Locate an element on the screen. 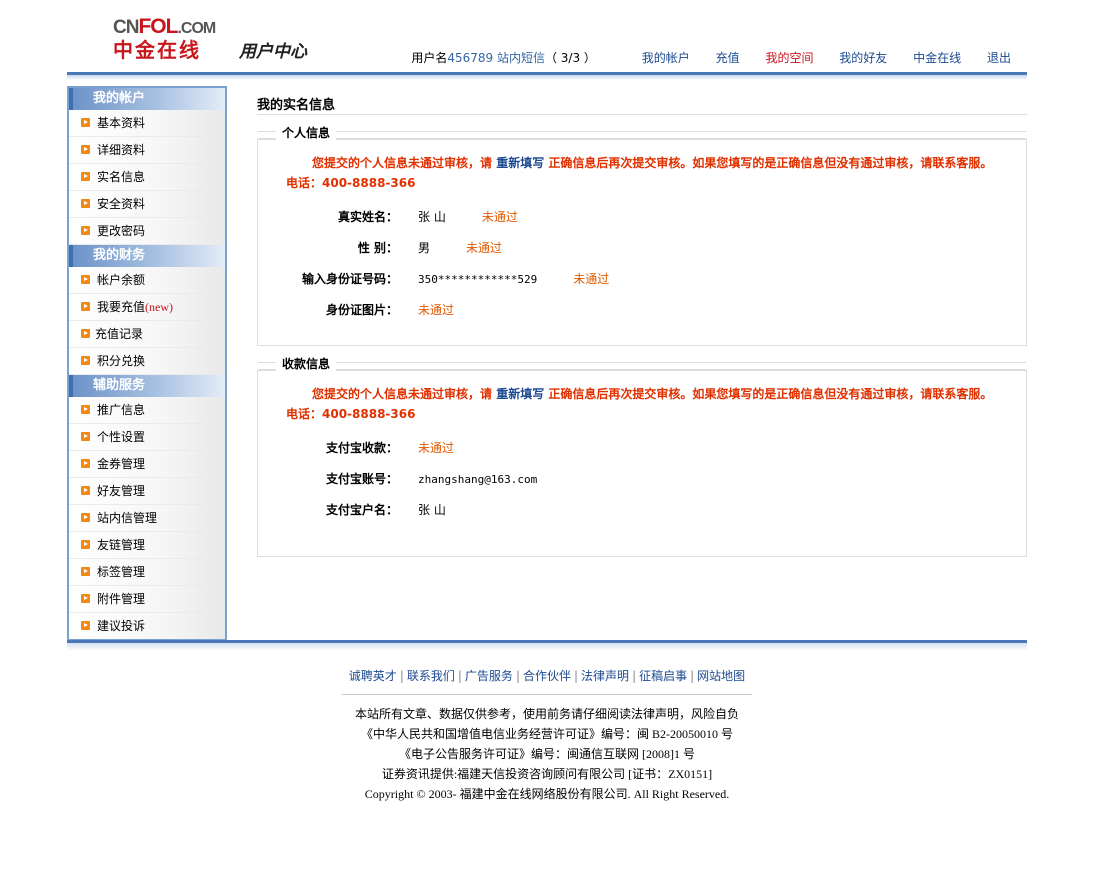  sidebar-item-label: 建议投诉 is located at coordinates (121, 626).